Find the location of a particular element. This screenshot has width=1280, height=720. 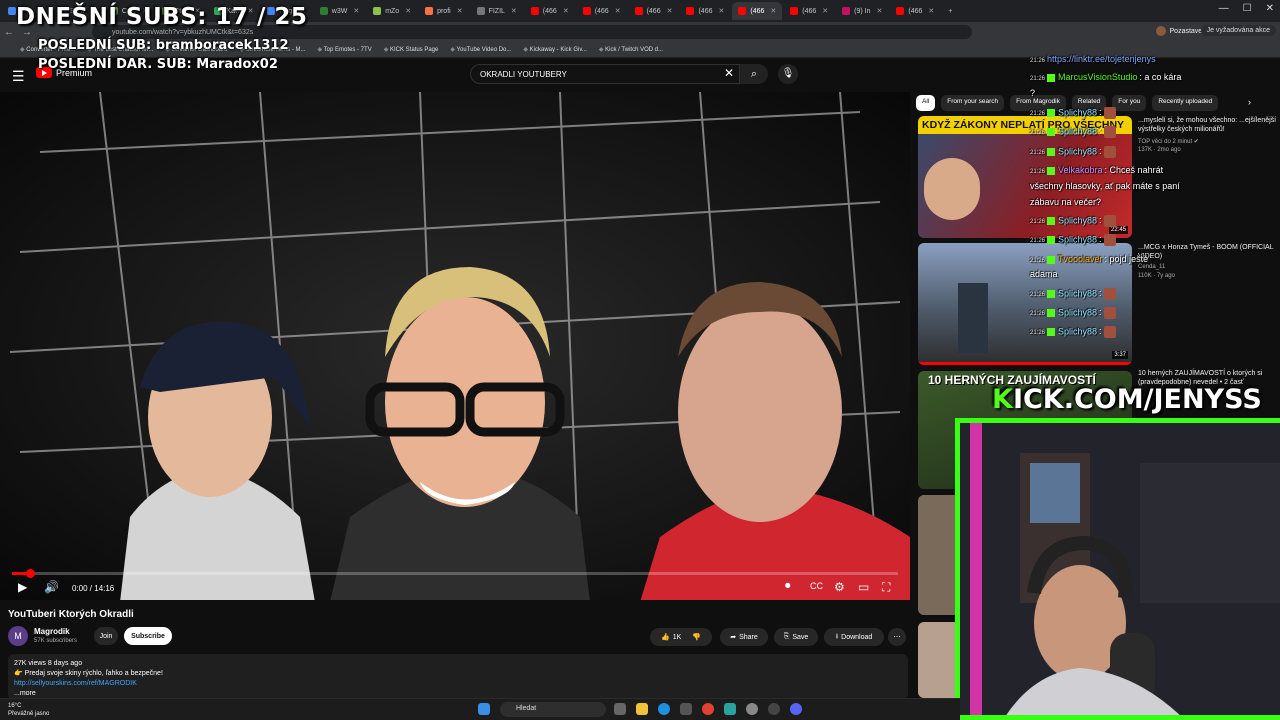

browser-tab: profi ✕ is located at coordinates (444, 11).